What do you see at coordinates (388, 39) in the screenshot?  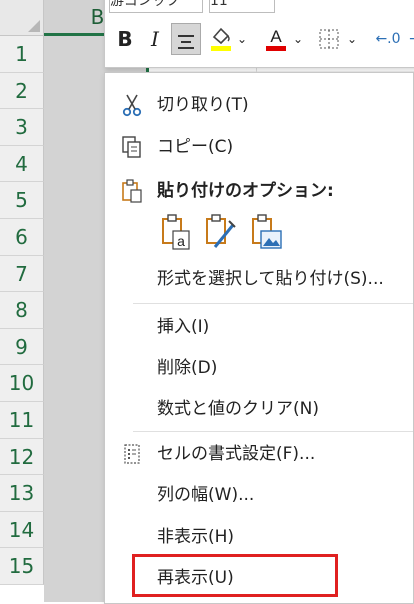 I see `increase-decimal-button: ←.0` at bounding box center [388, 39].